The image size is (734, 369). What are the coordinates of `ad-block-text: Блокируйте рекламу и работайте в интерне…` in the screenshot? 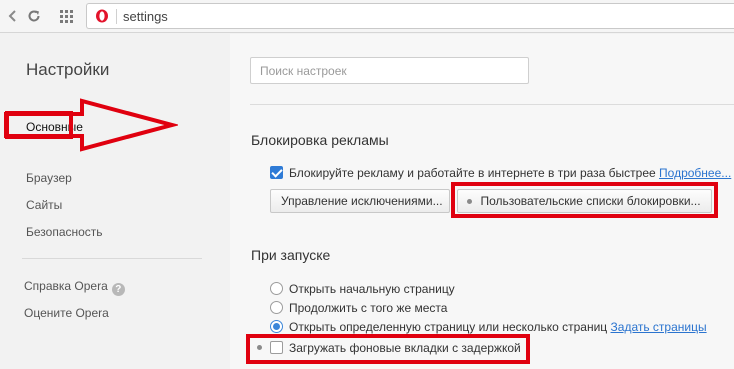 It's located at (472, 173).